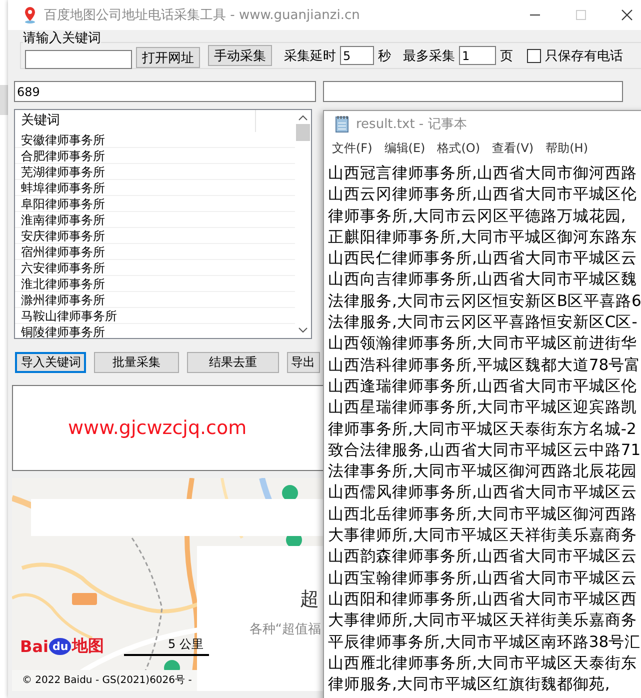  Describe the element at coordinates (584, 56) in the screenshot. I see `checkbox-label: 只保存有电话` at that location.